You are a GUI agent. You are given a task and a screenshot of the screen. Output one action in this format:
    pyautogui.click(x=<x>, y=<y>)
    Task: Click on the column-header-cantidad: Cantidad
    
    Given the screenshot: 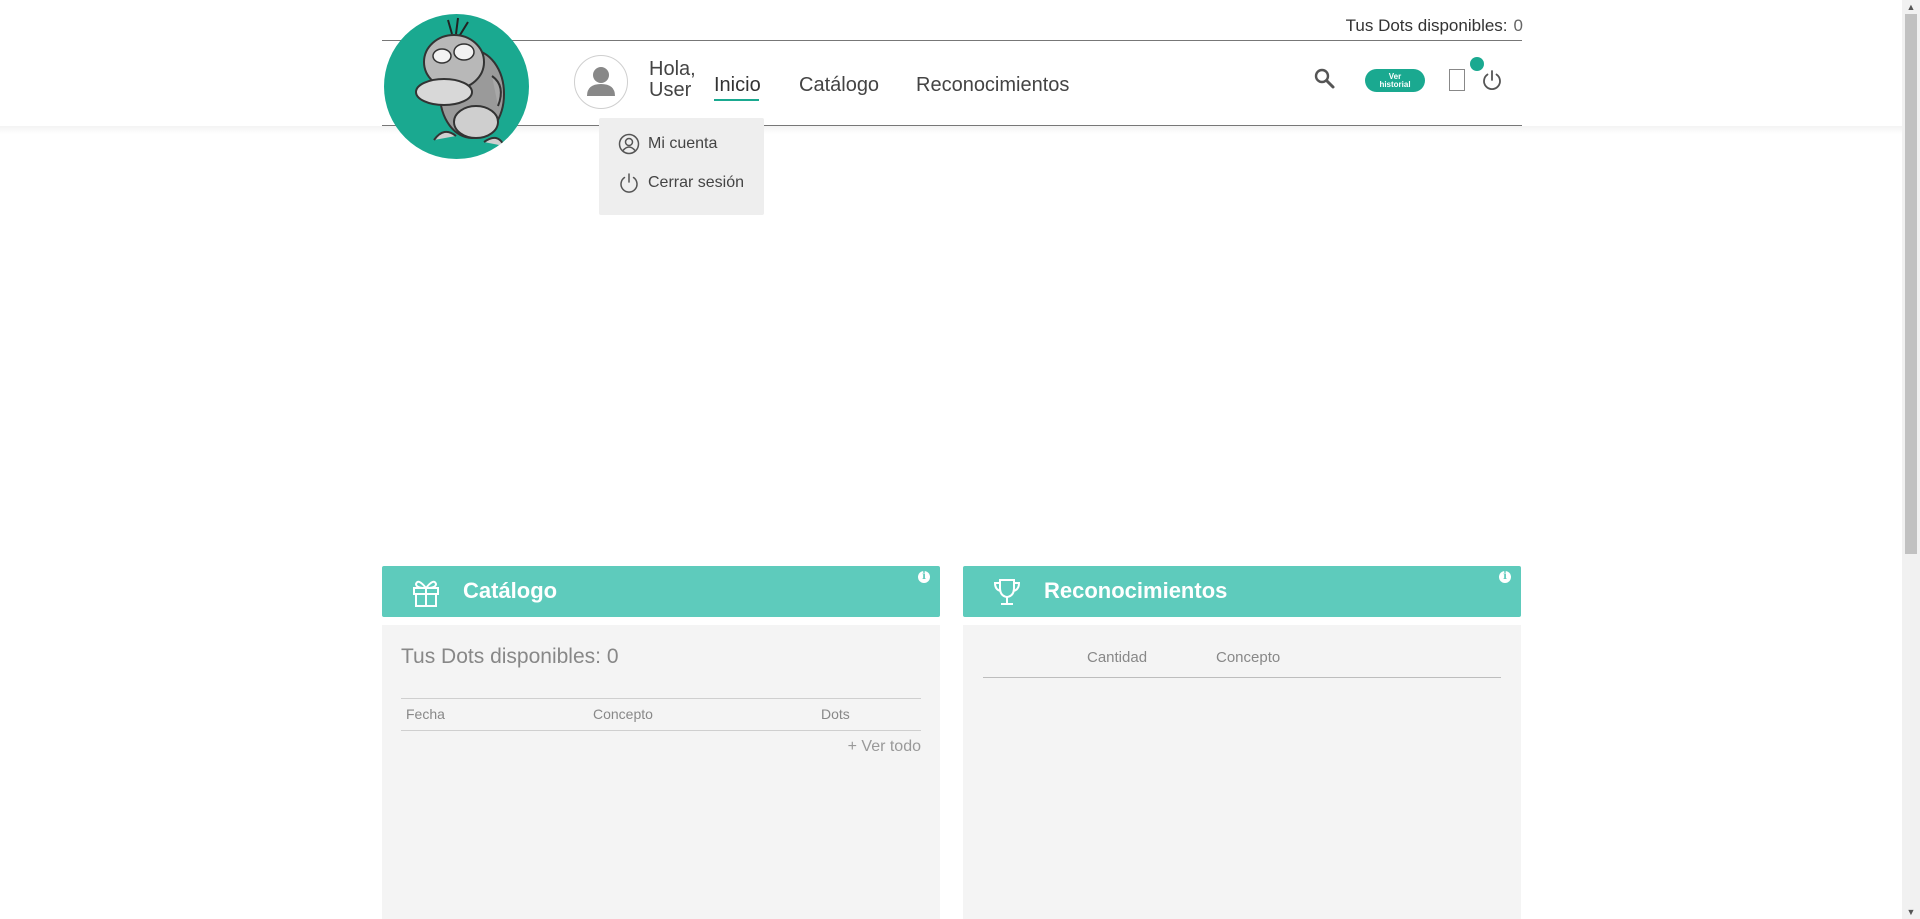 What is the action you would take?
    pyautogui.click(x=1117, y=657)
    